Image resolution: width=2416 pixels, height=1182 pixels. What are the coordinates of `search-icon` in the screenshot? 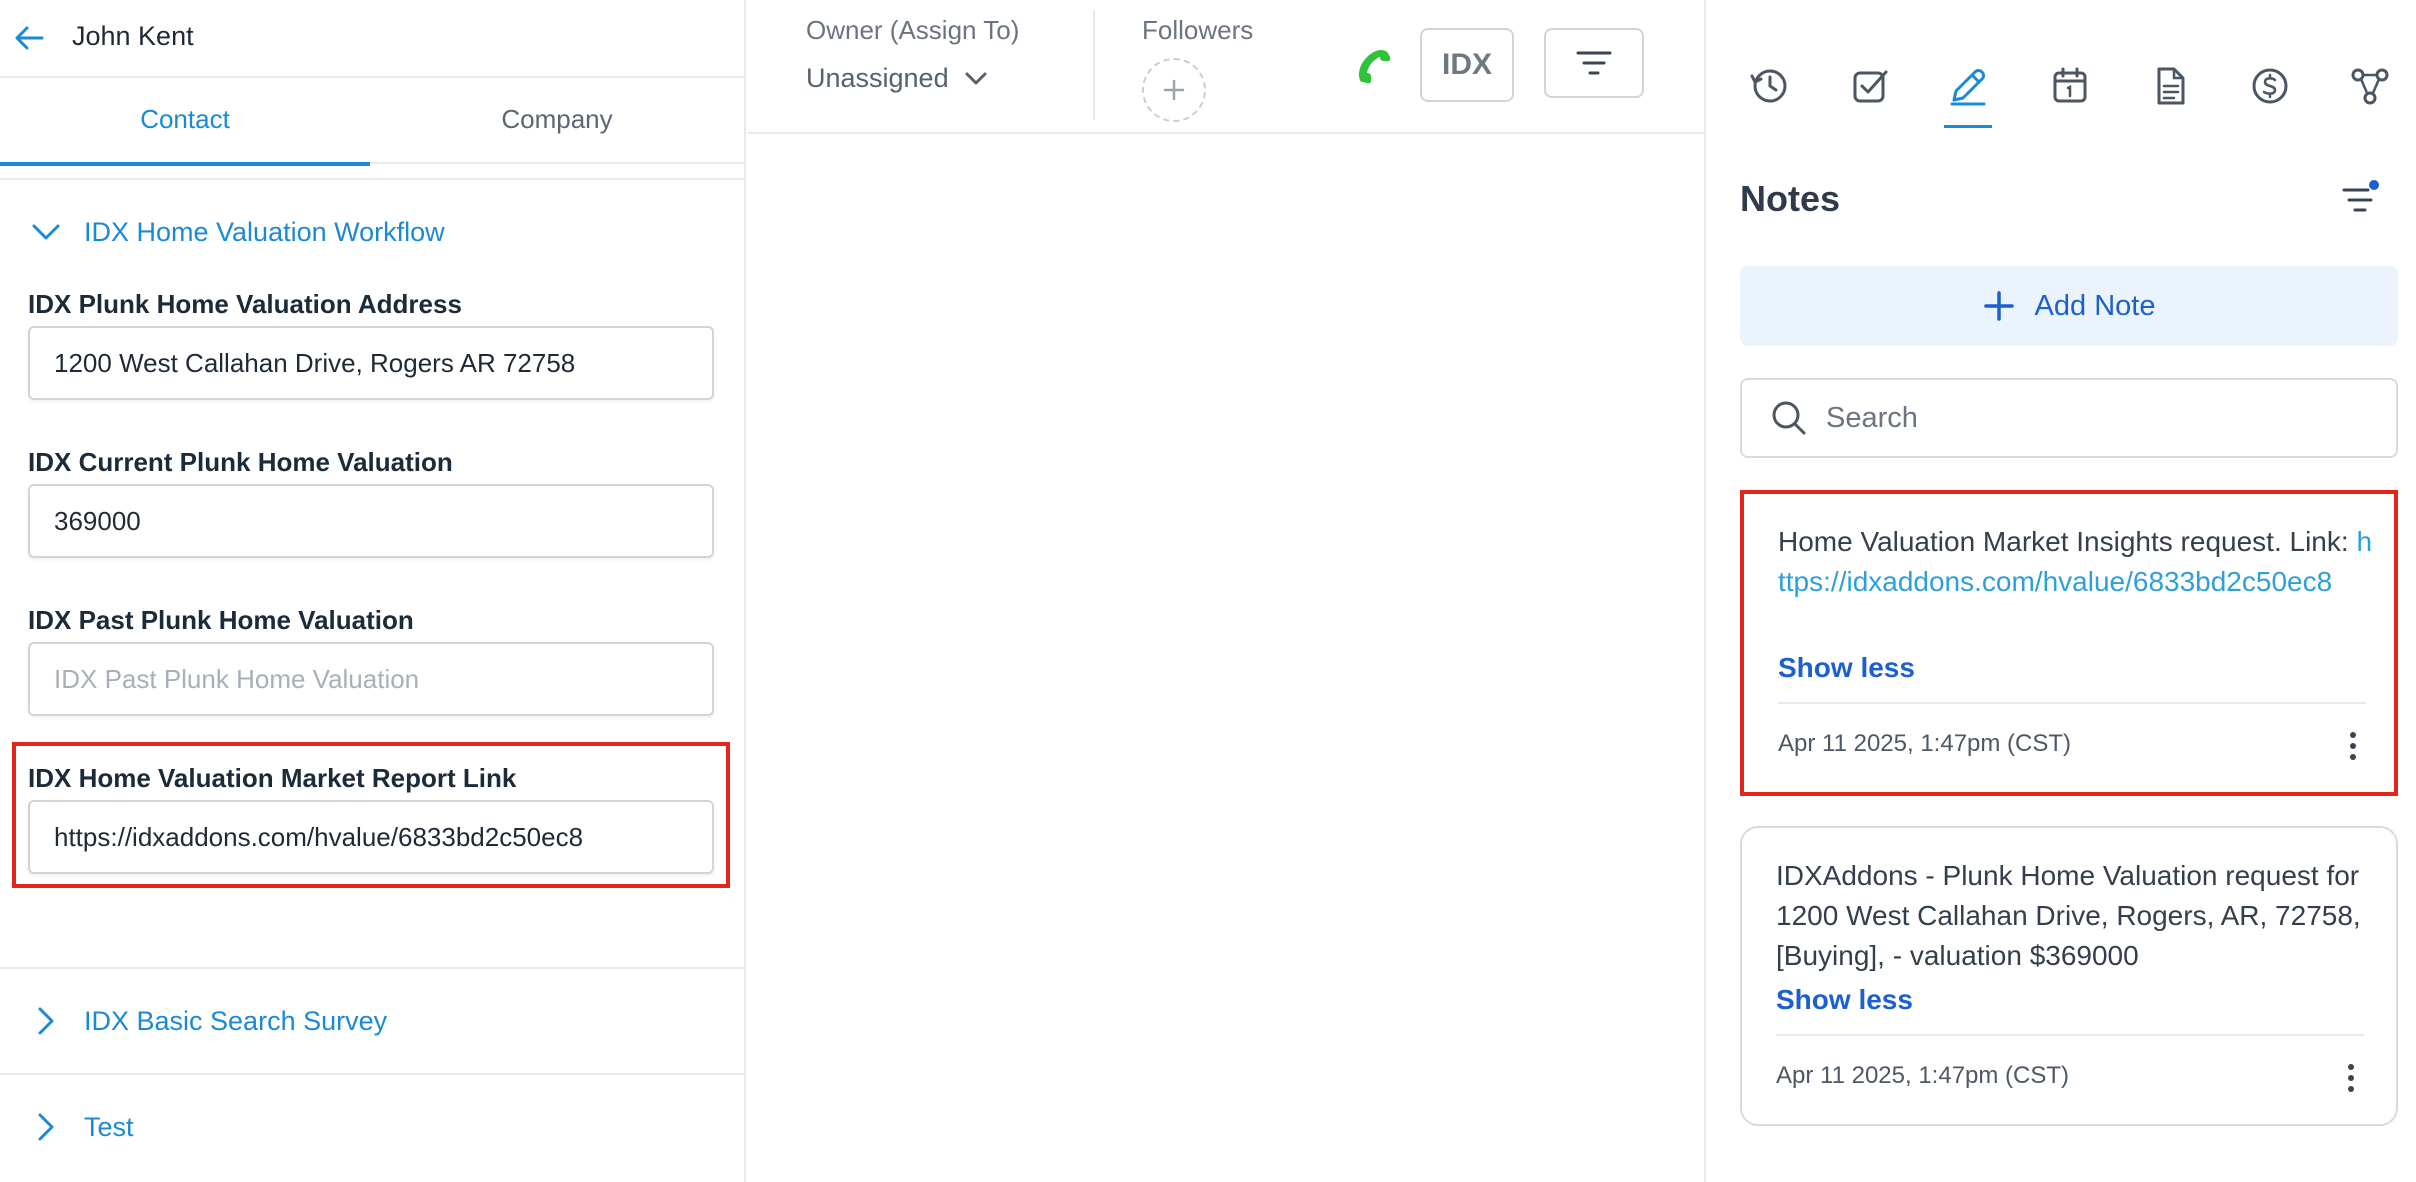 It's located at (1789, 418).